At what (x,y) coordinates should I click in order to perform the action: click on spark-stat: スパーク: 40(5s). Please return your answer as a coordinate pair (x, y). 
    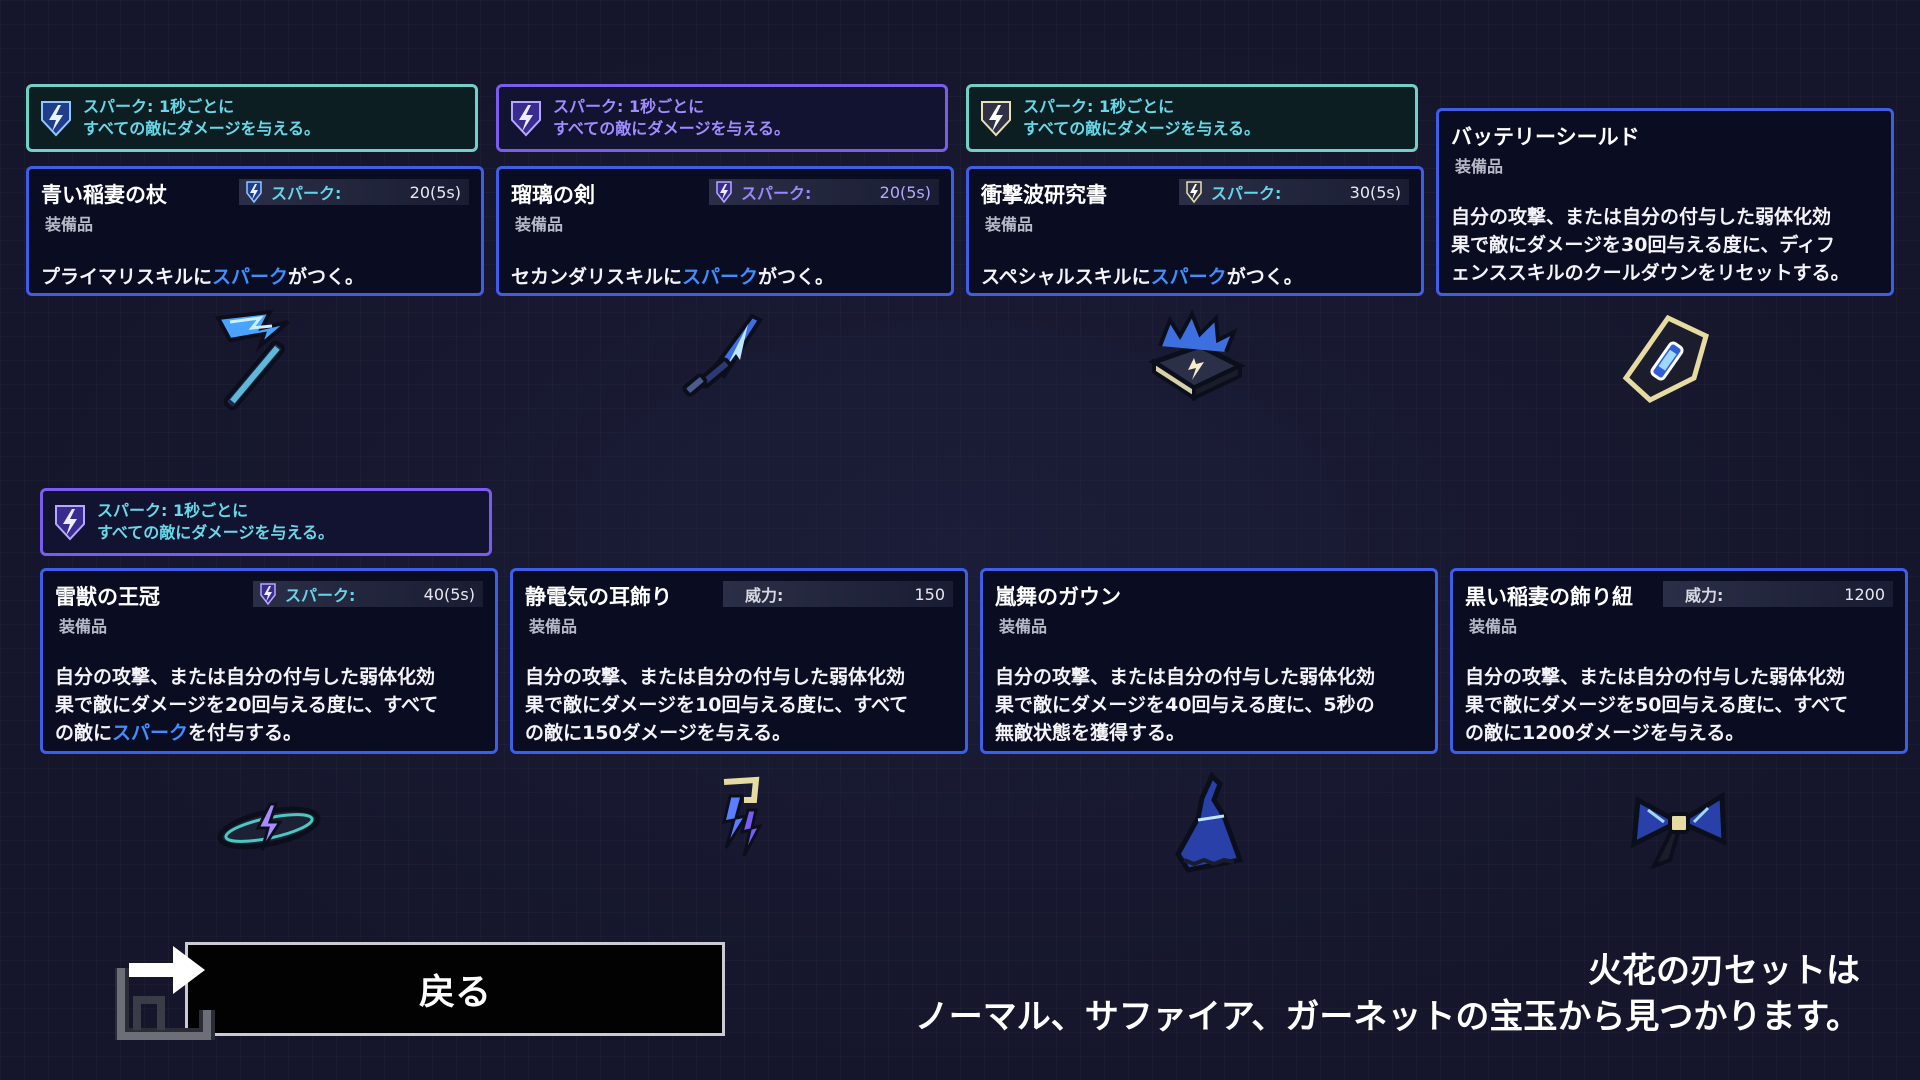
    Looking at the image, I should click on (368, 594).